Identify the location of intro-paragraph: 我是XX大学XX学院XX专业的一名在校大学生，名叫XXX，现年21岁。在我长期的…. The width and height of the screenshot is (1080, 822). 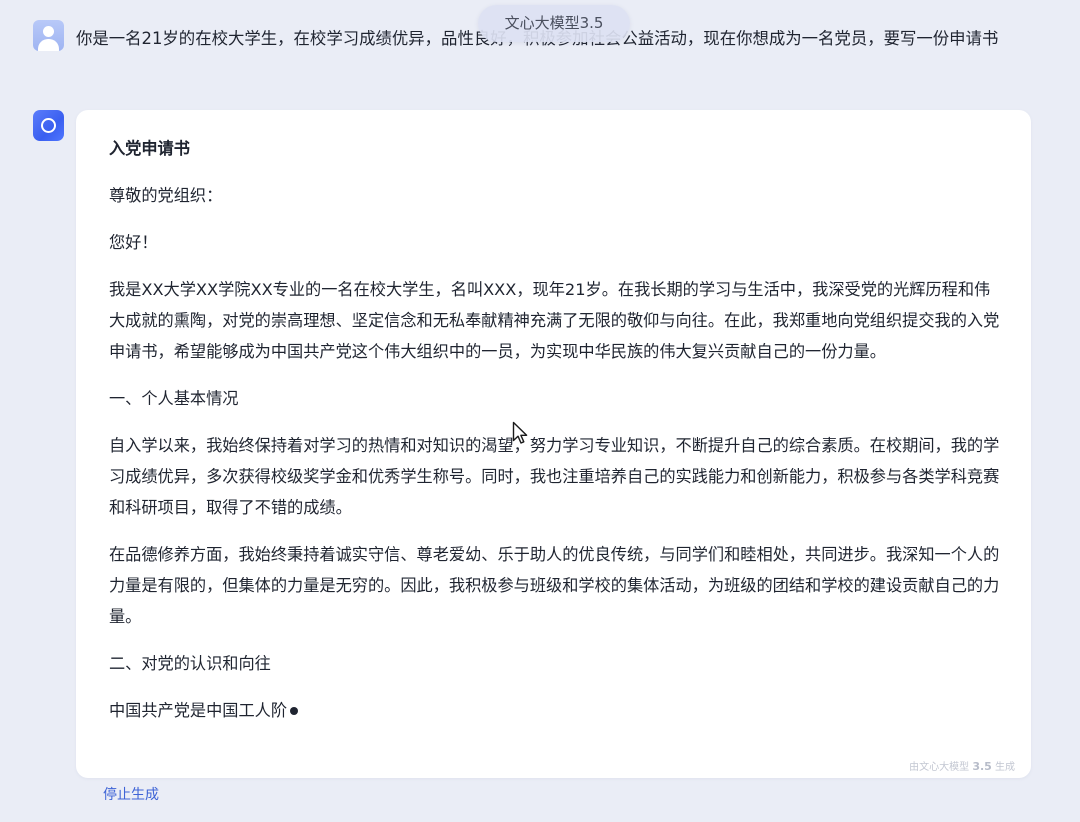
(554, 320).